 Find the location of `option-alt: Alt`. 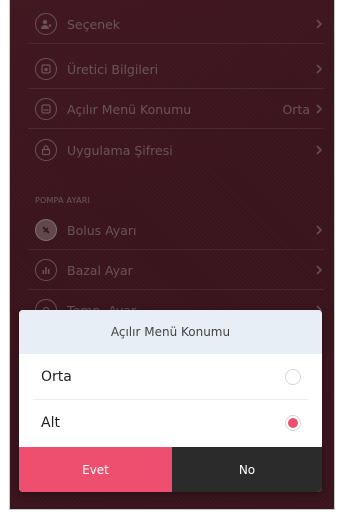

option-alt: Alt is located at coordinates (170, 423).